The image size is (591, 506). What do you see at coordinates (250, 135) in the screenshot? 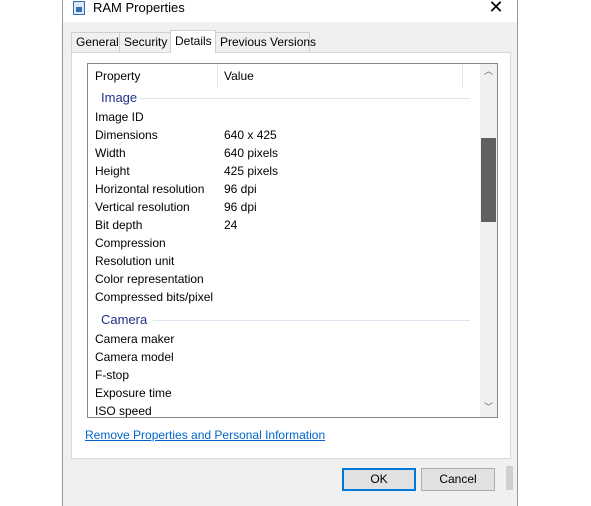
I see `property-value: 640 x 425` at bounding box center [250, 135].